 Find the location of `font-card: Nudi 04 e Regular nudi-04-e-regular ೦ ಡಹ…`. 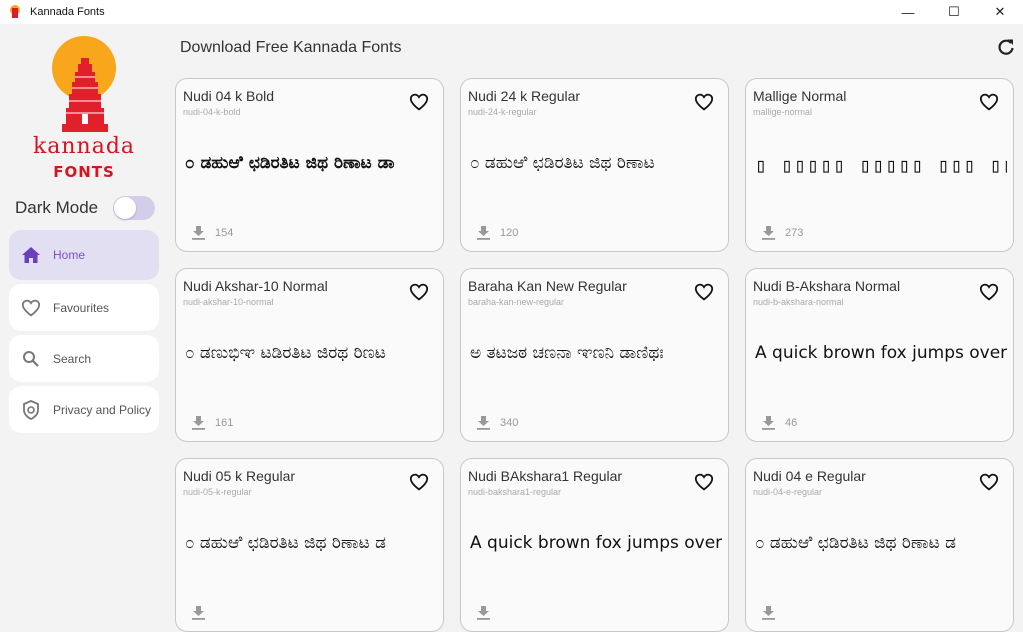

font-card: Nudi 04 e Regular nudi-04-e-regular ೦ ಡಹ… is located at coordinates (879, 545).